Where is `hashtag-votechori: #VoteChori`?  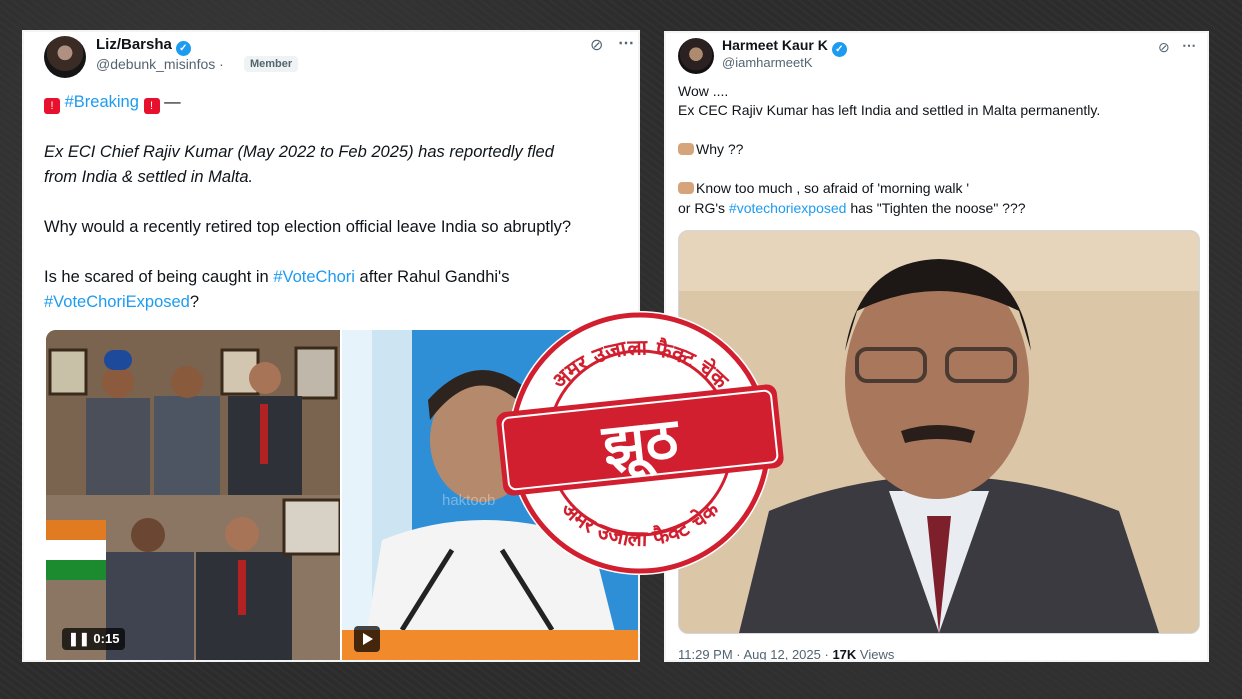 hashtag-votechori: #VoteChori is located at coordinates (314, 277).